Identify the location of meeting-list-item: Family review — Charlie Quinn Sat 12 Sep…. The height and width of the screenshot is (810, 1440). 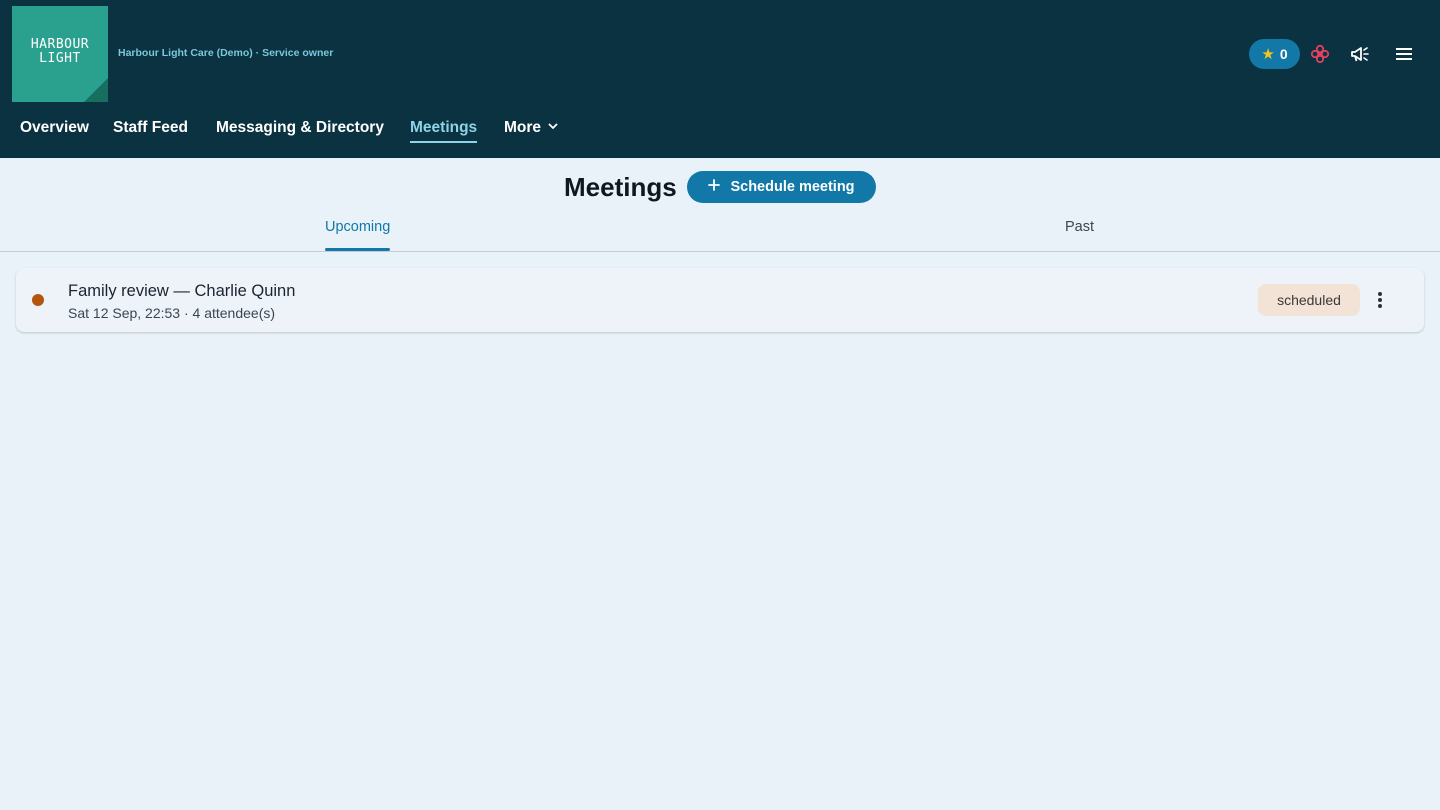
(720, 300).